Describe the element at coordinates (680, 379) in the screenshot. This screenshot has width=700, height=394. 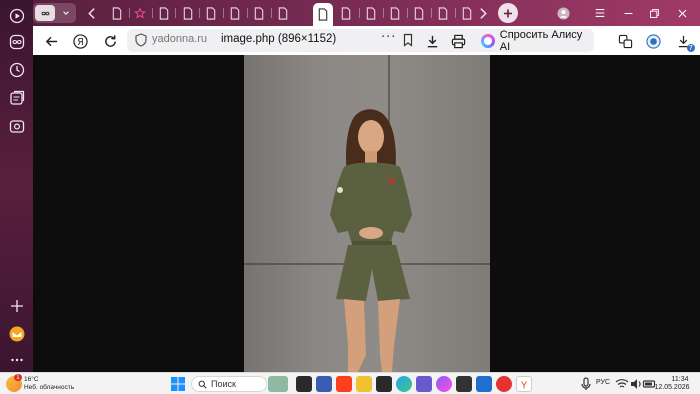
I see `clock-time: 11:34` at that location.